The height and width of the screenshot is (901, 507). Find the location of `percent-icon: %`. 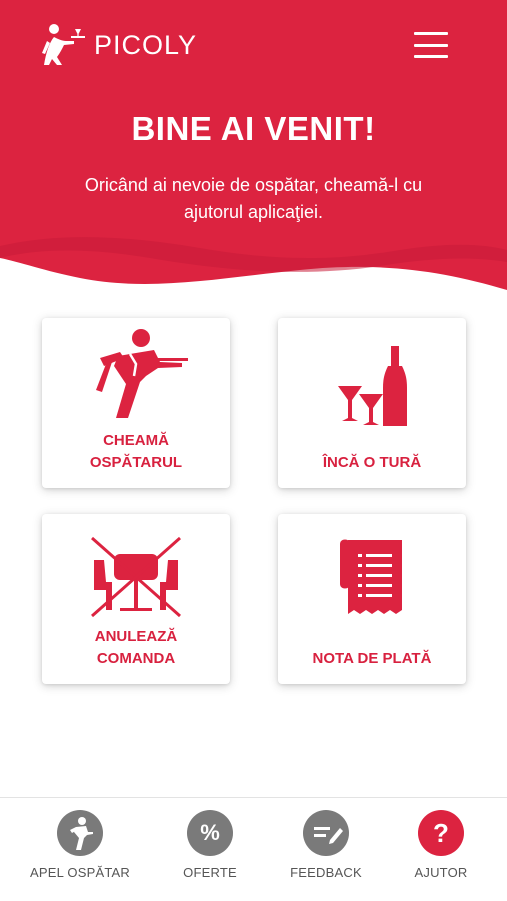

percent-icon: % is located at coordinates (210, 833).